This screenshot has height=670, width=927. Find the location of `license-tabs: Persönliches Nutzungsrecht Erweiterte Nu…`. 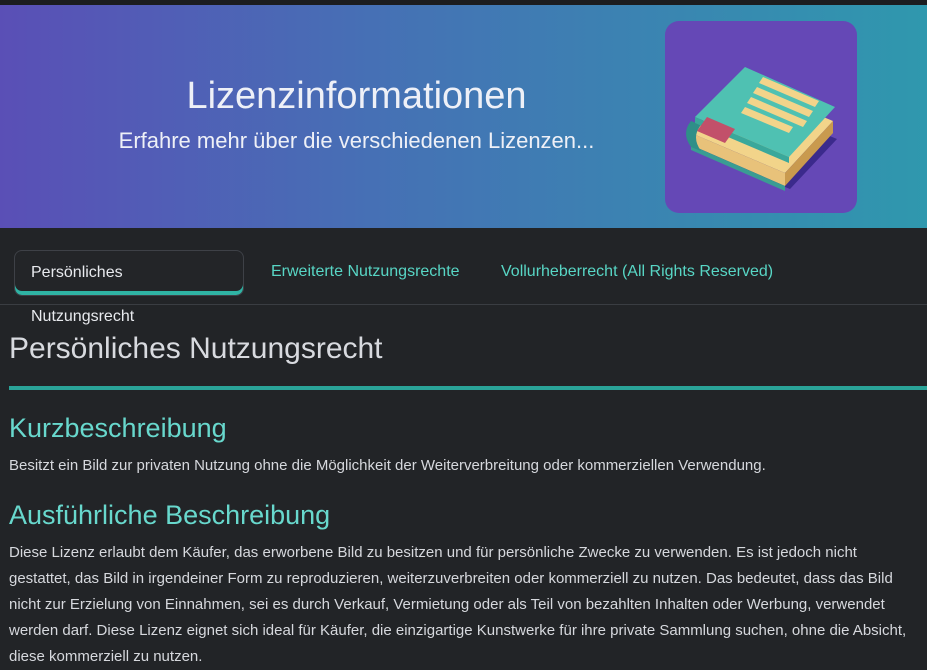

license-tabs: Persönliches Nutzungsrecht Erweiterte Nu… is located at coordinates (463, 276).